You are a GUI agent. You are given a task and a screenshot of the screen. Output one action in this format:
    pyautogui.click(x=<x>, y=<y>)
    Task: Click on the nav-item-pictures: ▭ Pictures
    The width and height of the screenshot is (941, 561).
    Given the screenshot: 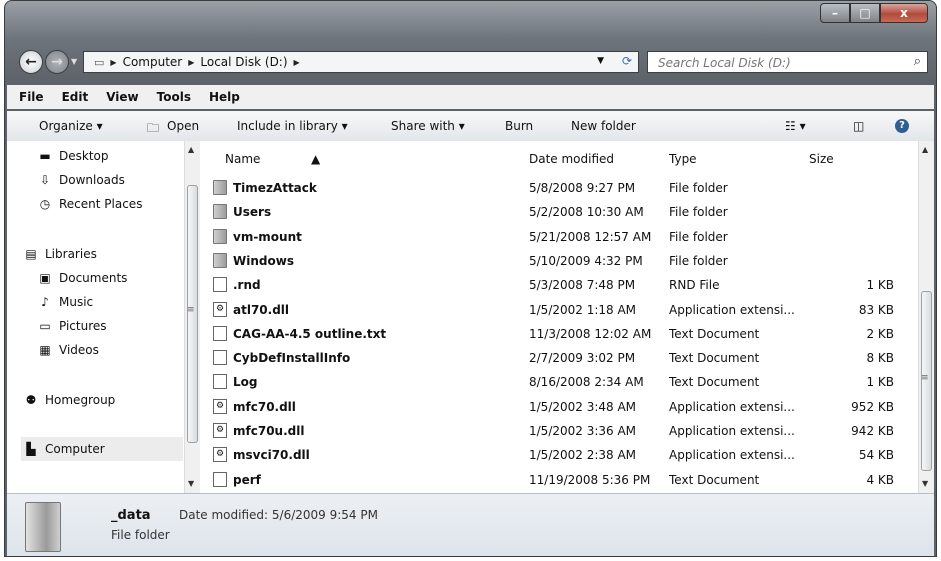 What is the action you would take?
    pyautogui.click(x=71, y=326)
    